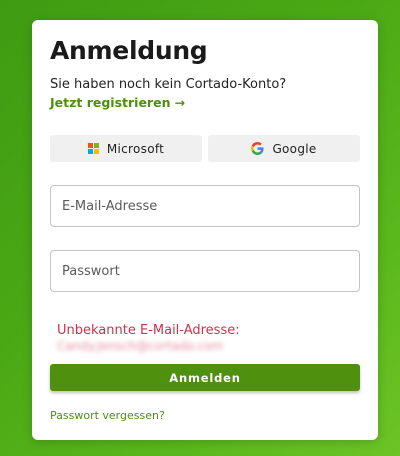 The image size is (400, 456). What do you see at coordinates (129, 50) in the screenshot?
I see `page-title: Anmeldung` at bounding box center [129, 50].